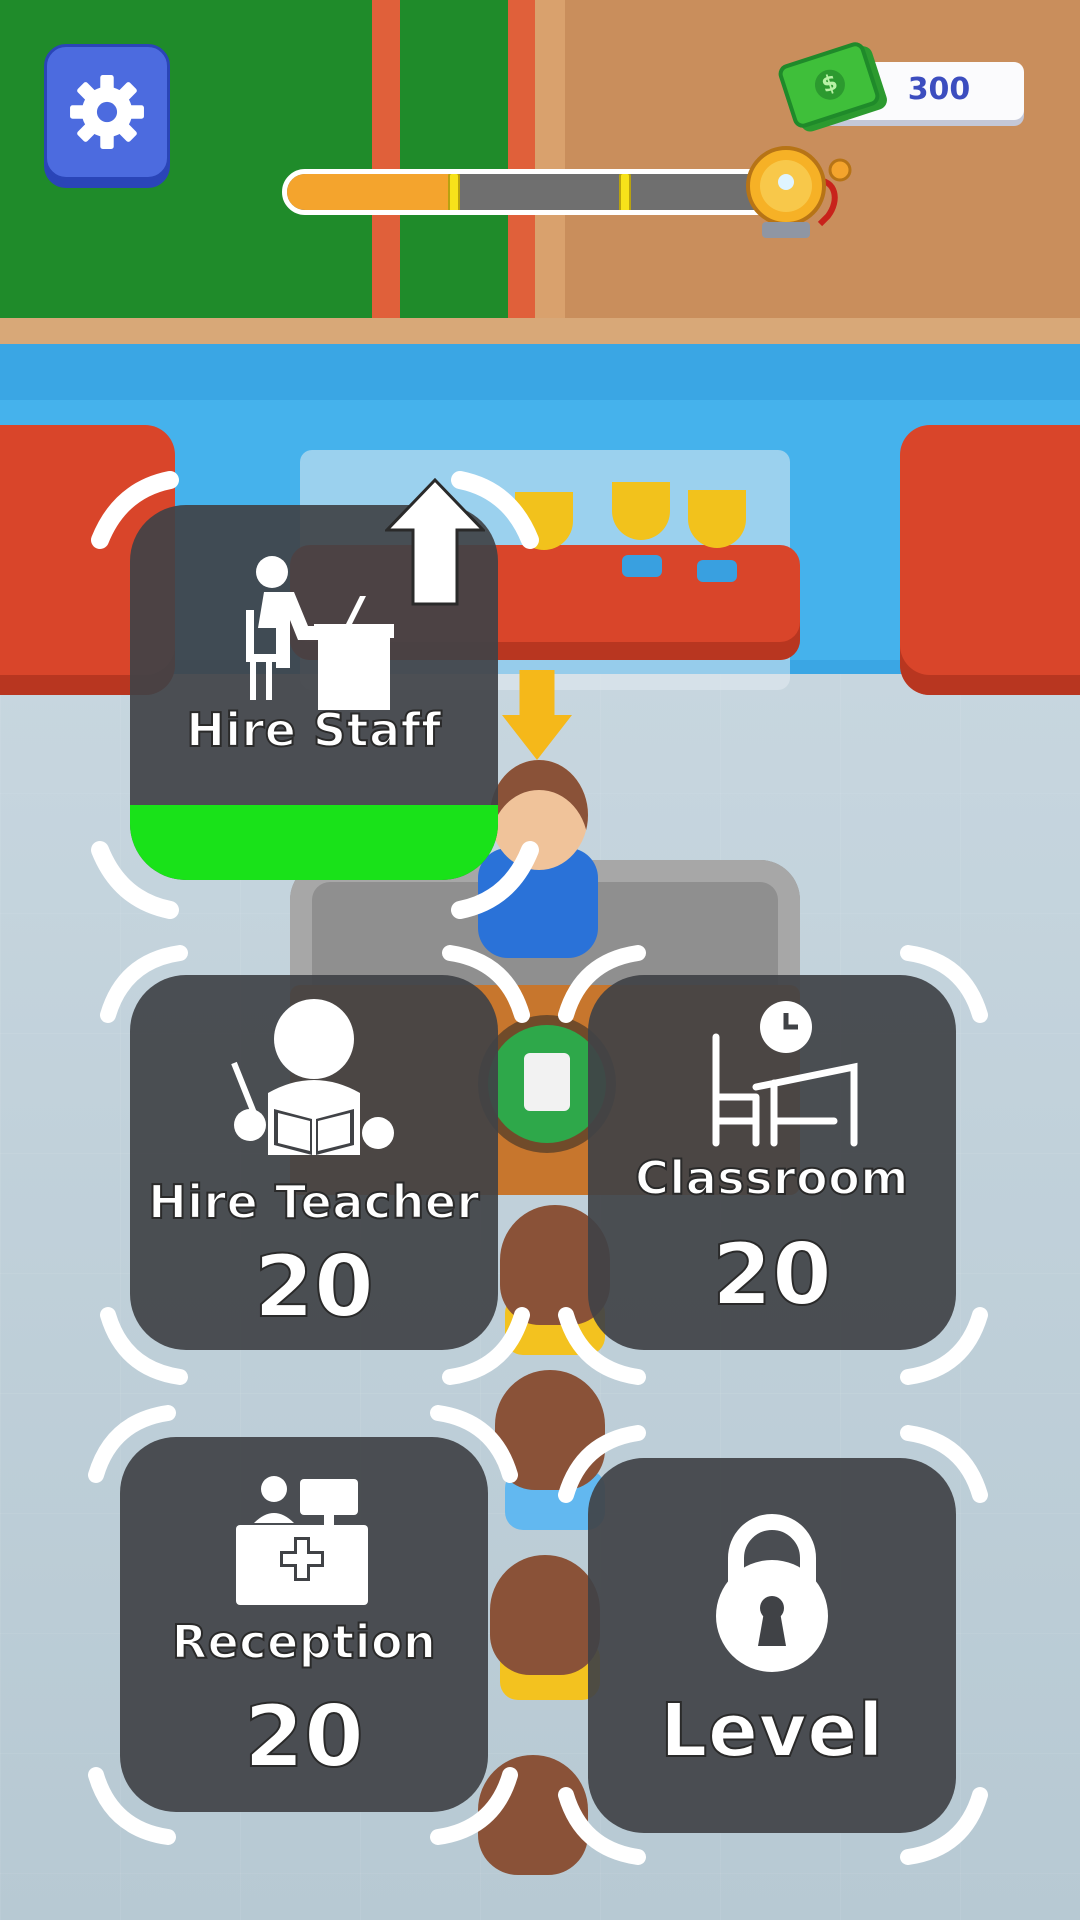  I want to click on staff-at-desk-icon, so click(320, 633).